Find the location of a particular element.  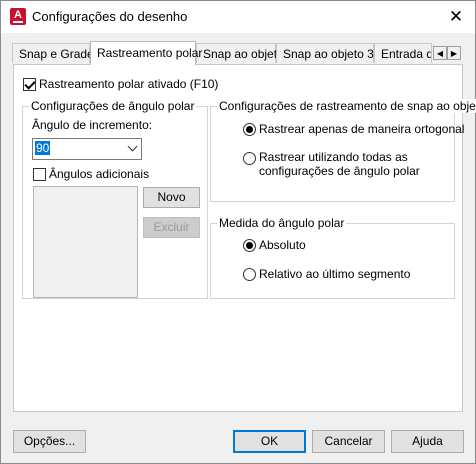

polar-angle-settings-title: Configurações de ângulo polar is located at coordinates (113, 106).